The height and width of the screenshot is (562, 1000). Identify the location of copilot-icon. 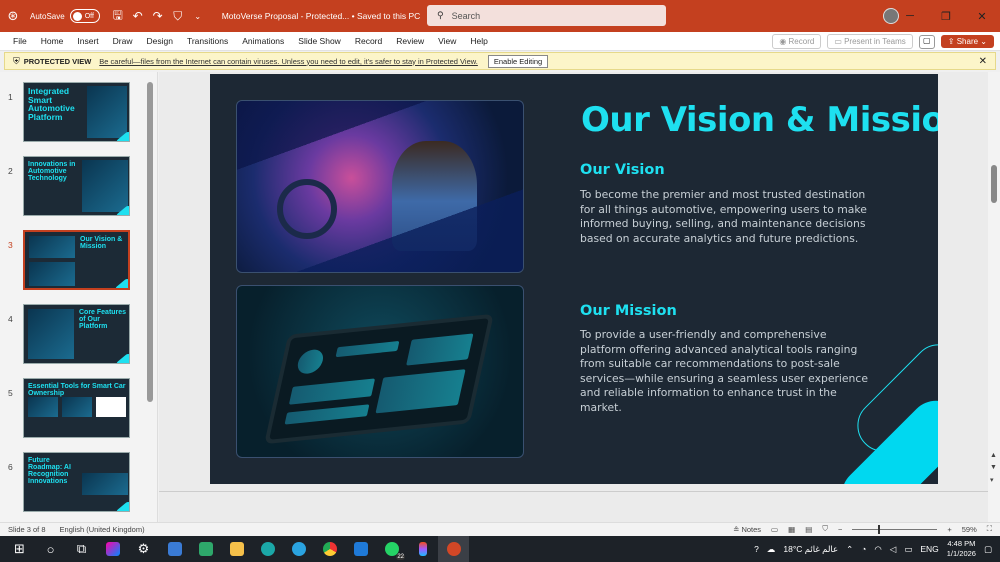
(112, 549).